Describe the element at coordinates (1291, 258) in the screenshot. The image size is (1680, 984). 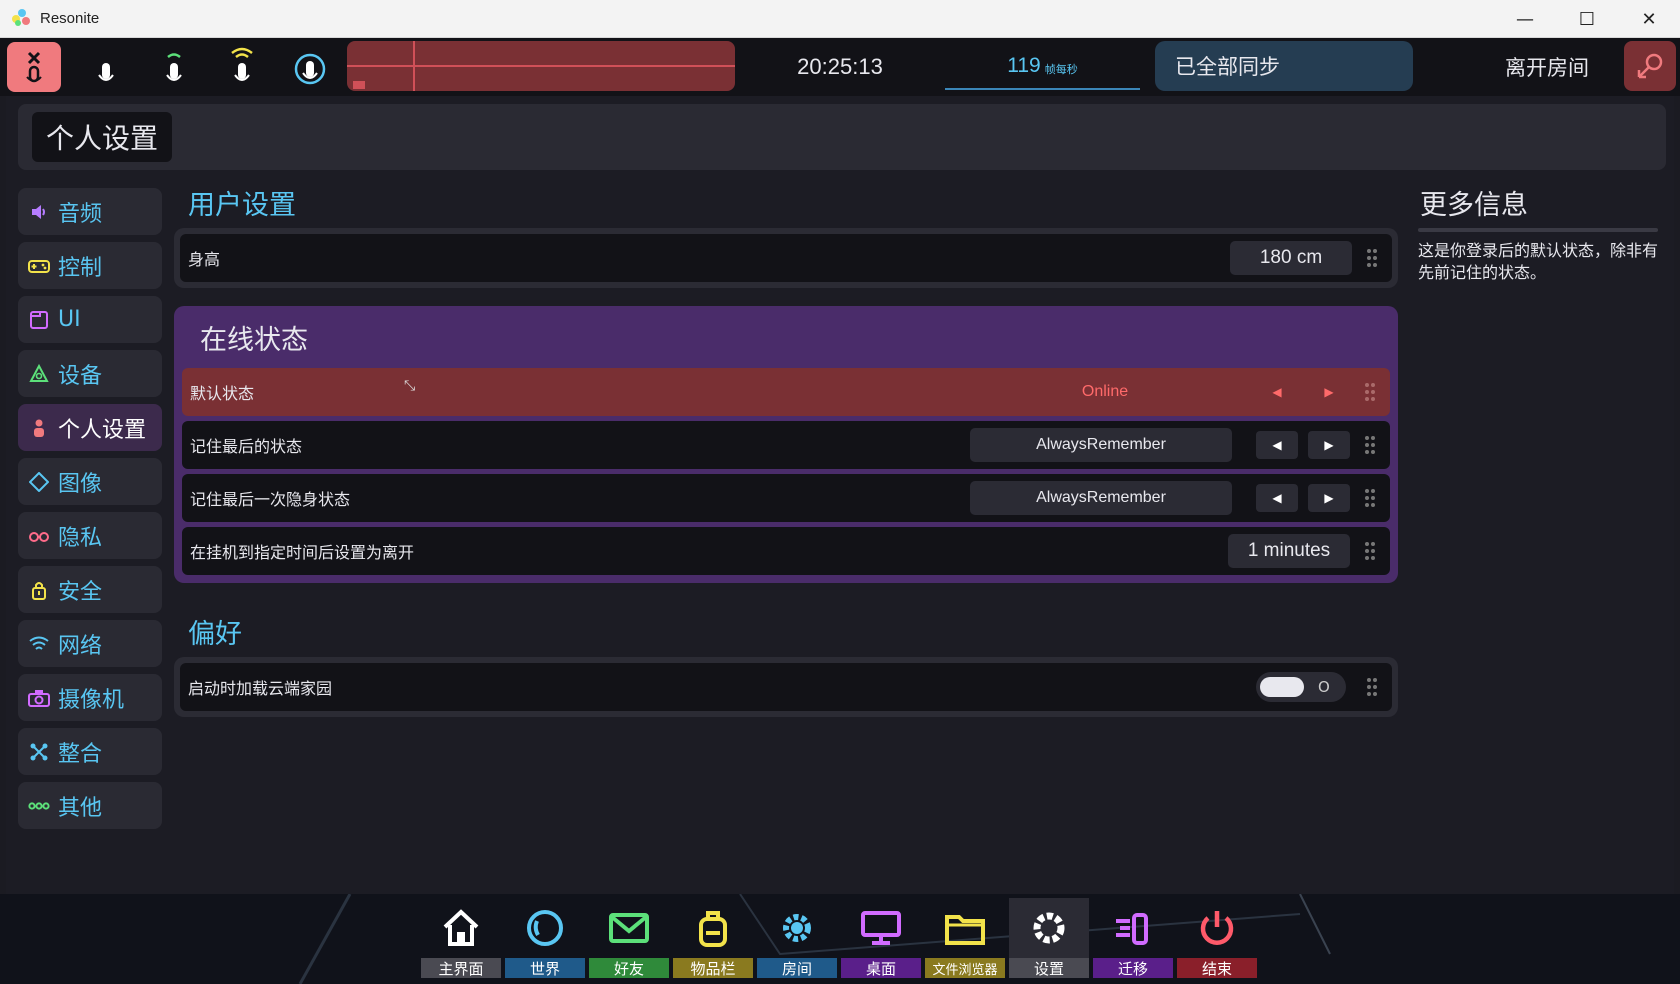
I see `height-field: 180 cm` at that location.